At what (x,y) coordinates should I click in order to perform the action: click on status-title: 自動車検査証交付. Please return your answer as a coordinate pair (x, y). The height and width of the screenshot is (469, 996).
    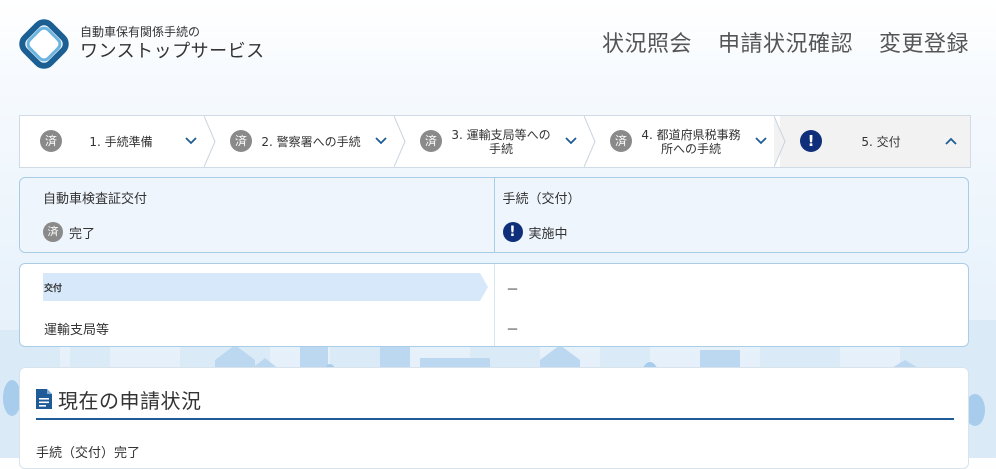
    Looking at the image, I should click on (95, 199).